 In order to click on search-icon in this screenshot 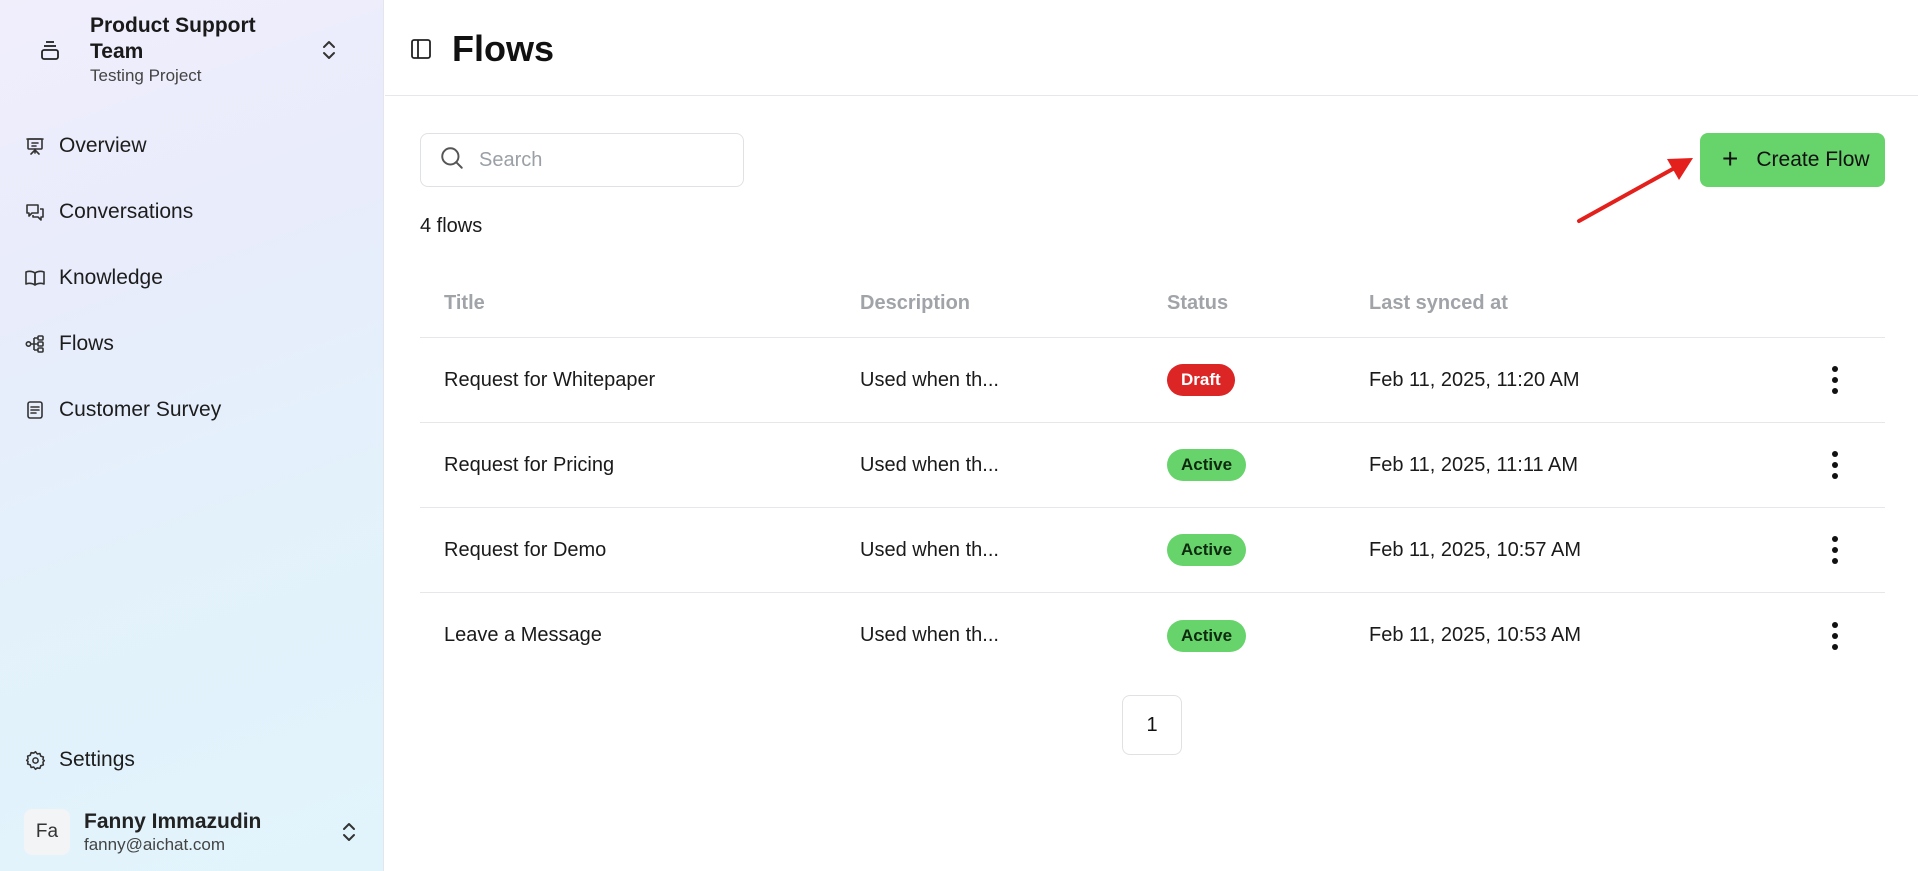, I will do `click(452, 160)`.